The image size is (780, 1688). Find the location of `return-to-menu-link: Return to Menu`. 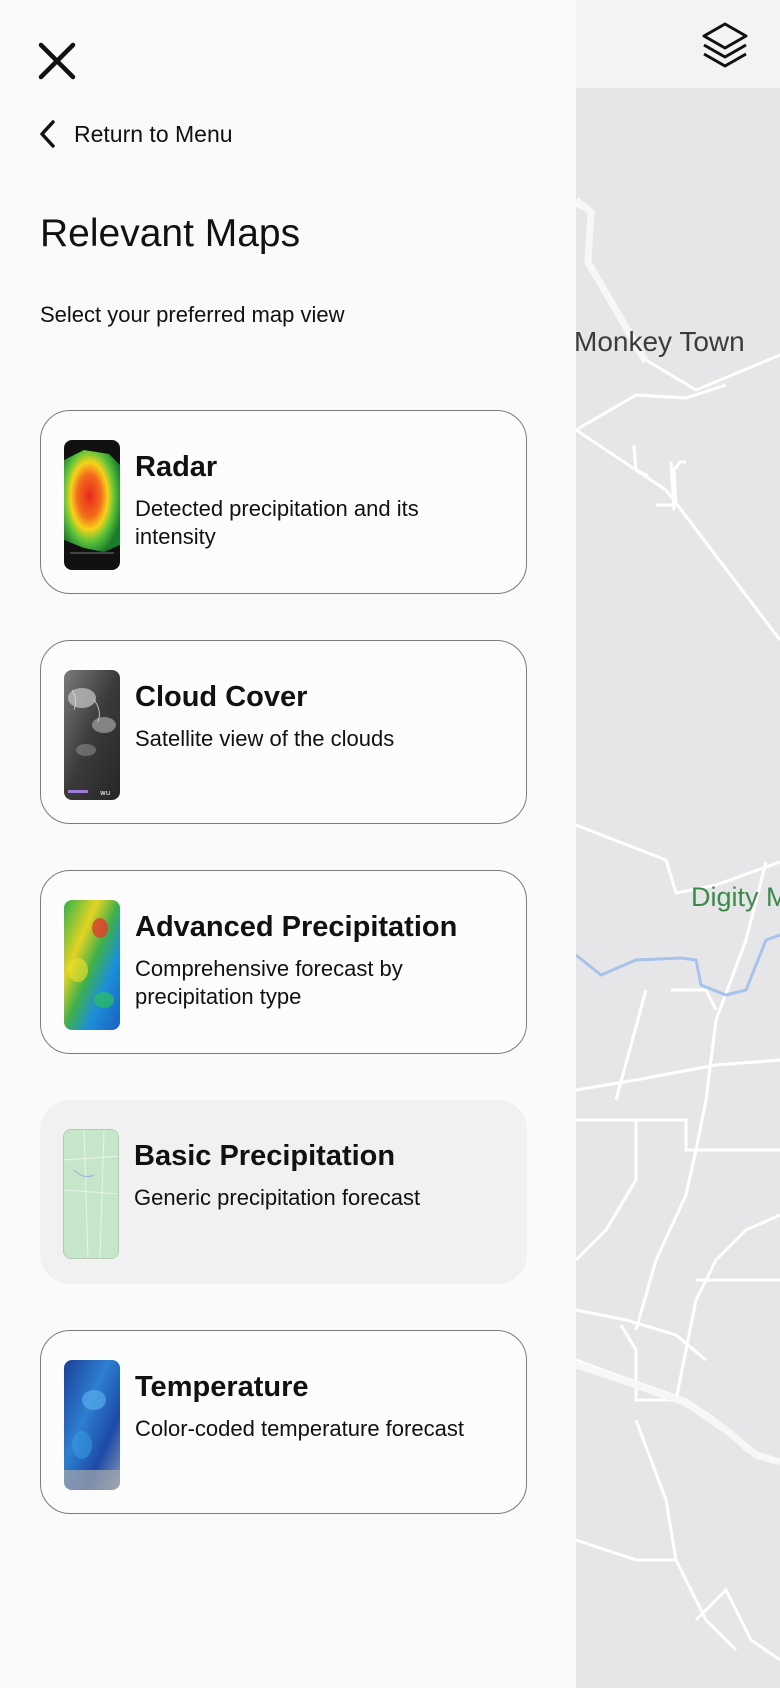

return-to-menu-link: Return to Menu is located at coordinates (135, 134).